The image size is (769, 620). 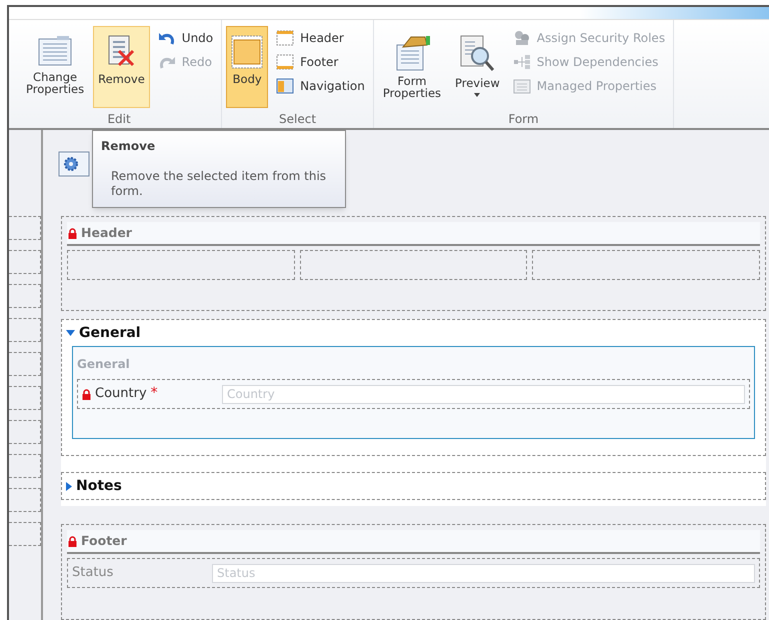 What do you see at coordinates (93, 573) in the screenshot?
I see `field-label: Status` at bounding box center [93, 573].